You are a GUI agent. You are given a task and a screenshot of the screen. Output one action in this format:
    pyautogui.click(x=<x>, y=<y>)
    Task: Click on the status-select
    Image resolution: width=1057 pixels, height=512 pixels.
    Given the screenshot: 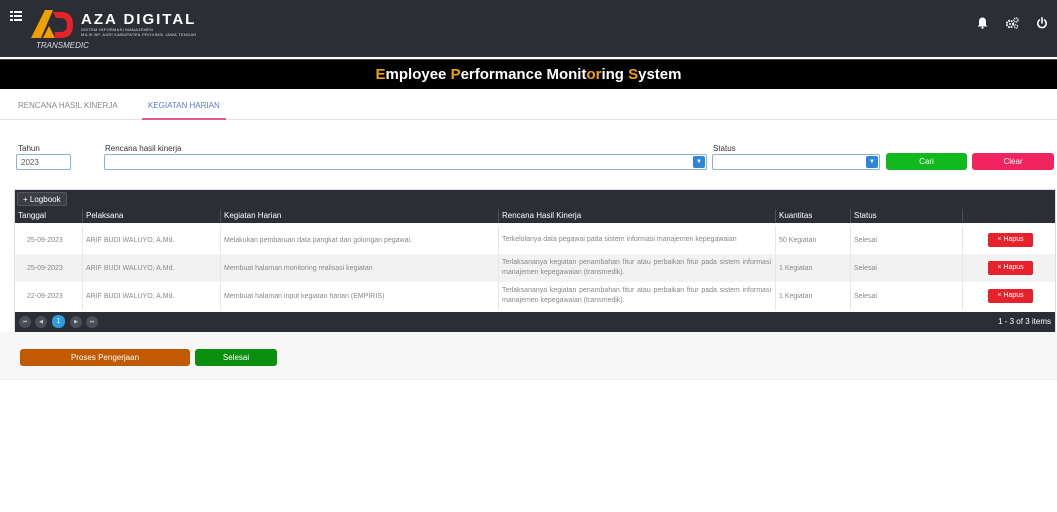 What is the action you would take?
    pyautogui.click(x=796, y=162)
    